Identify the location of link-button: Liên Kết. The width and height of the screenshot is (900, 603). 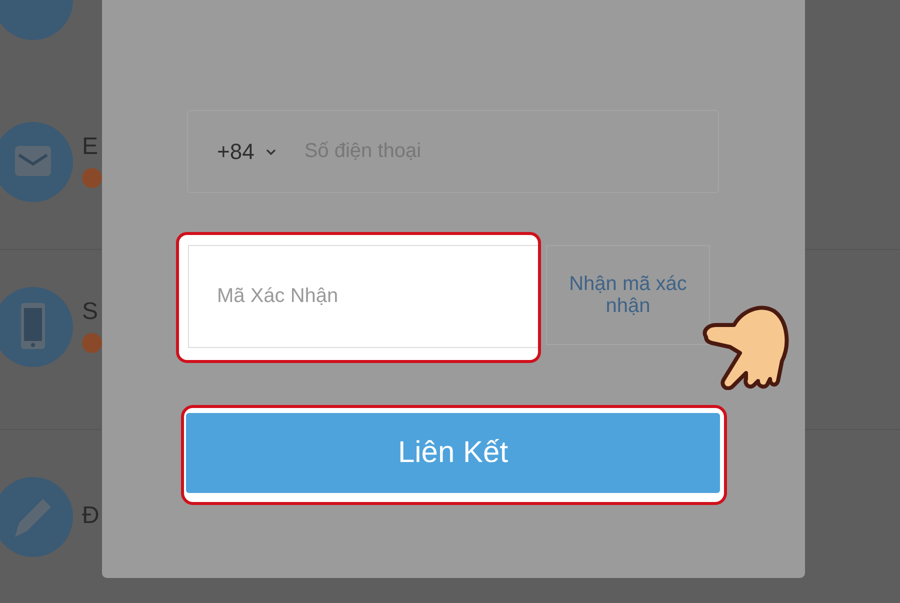
(453, 453).